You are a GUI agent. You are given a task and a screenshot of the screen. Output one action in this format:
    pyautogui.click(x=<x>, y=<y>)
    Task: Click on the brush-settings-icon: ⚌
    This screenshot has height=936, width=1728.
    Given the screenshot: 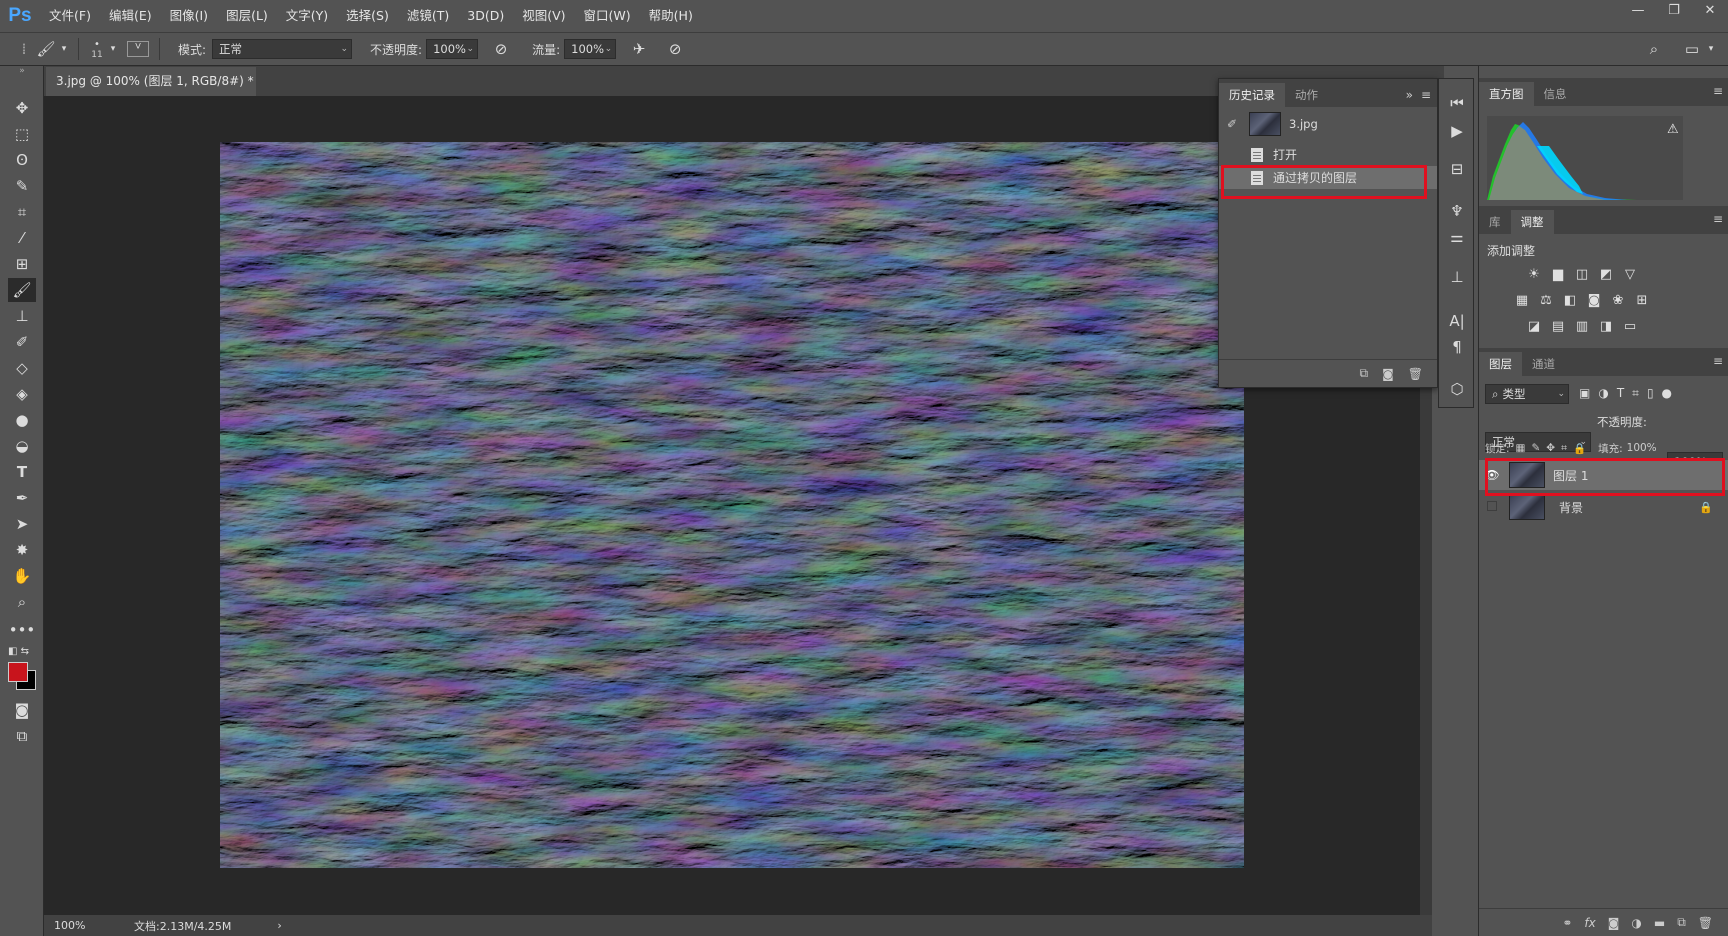 What is the action you would take?
    pyautogui.click(x=1457, y=237)
    